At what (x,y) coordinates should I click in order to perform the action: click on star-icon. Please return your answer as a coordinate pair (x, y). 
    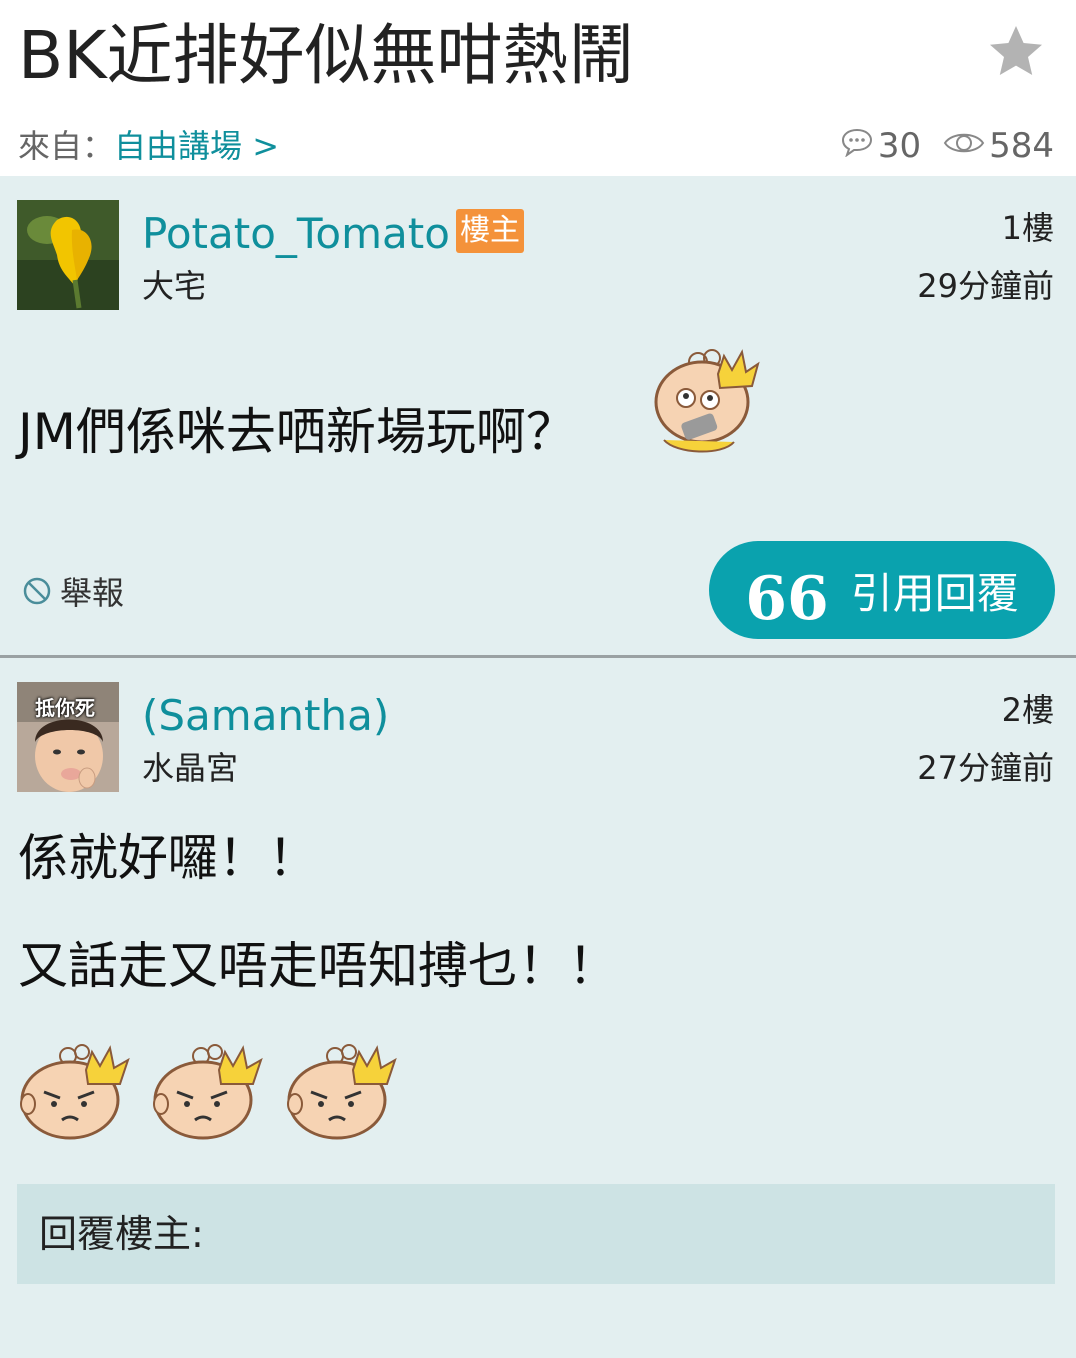
    Looking at the image, I should click on (1016, 52).